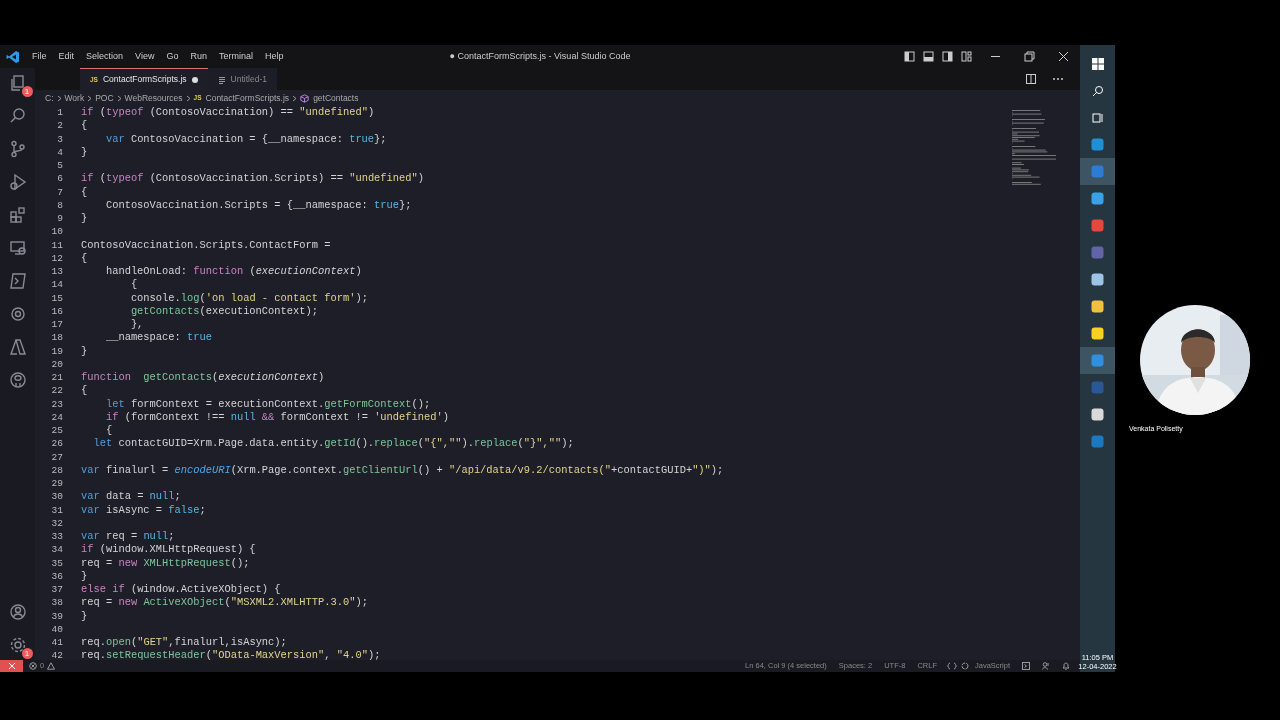 The image size is (1280, 720). Describe the element at coordinates (17, 215) in the screenshot. I see `extensions-icon` at that location.